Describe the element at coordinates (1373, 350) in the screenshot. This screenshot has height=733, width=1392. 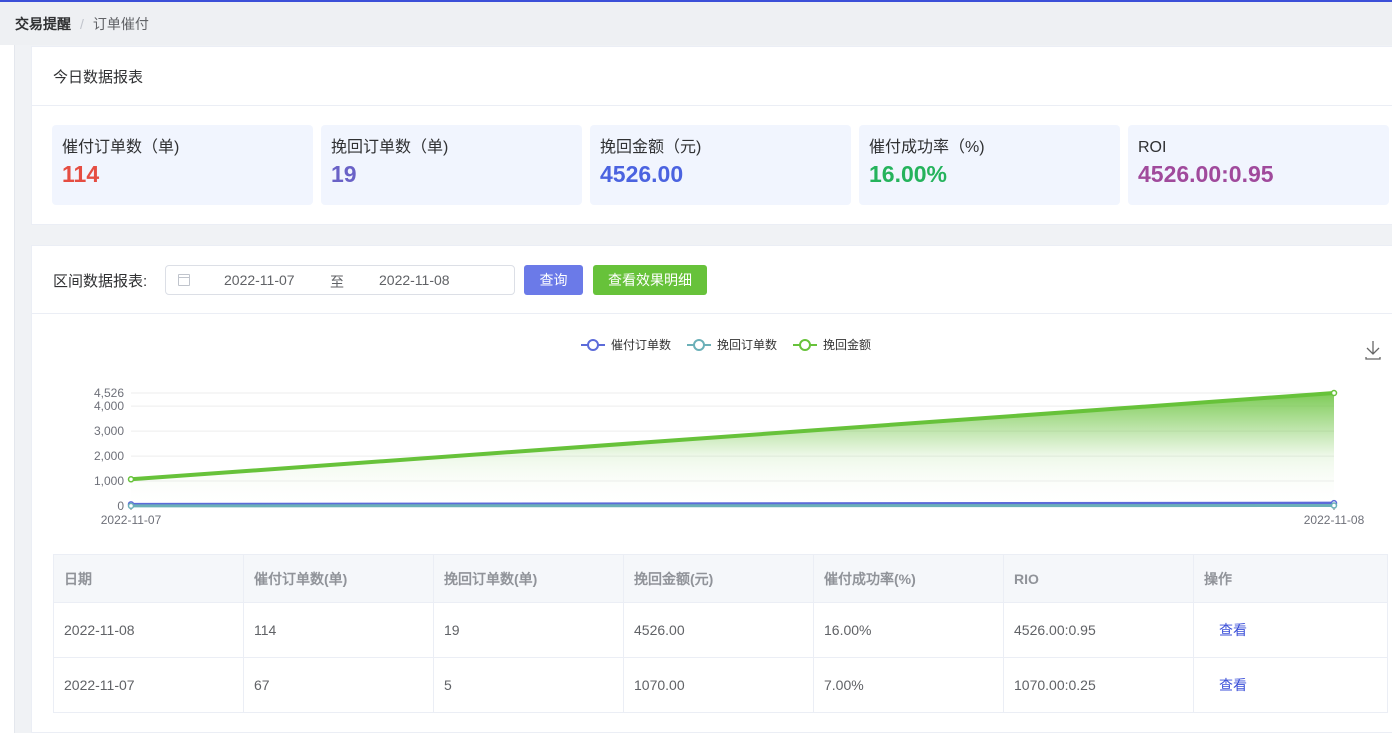
I see `download-icon` at that location.